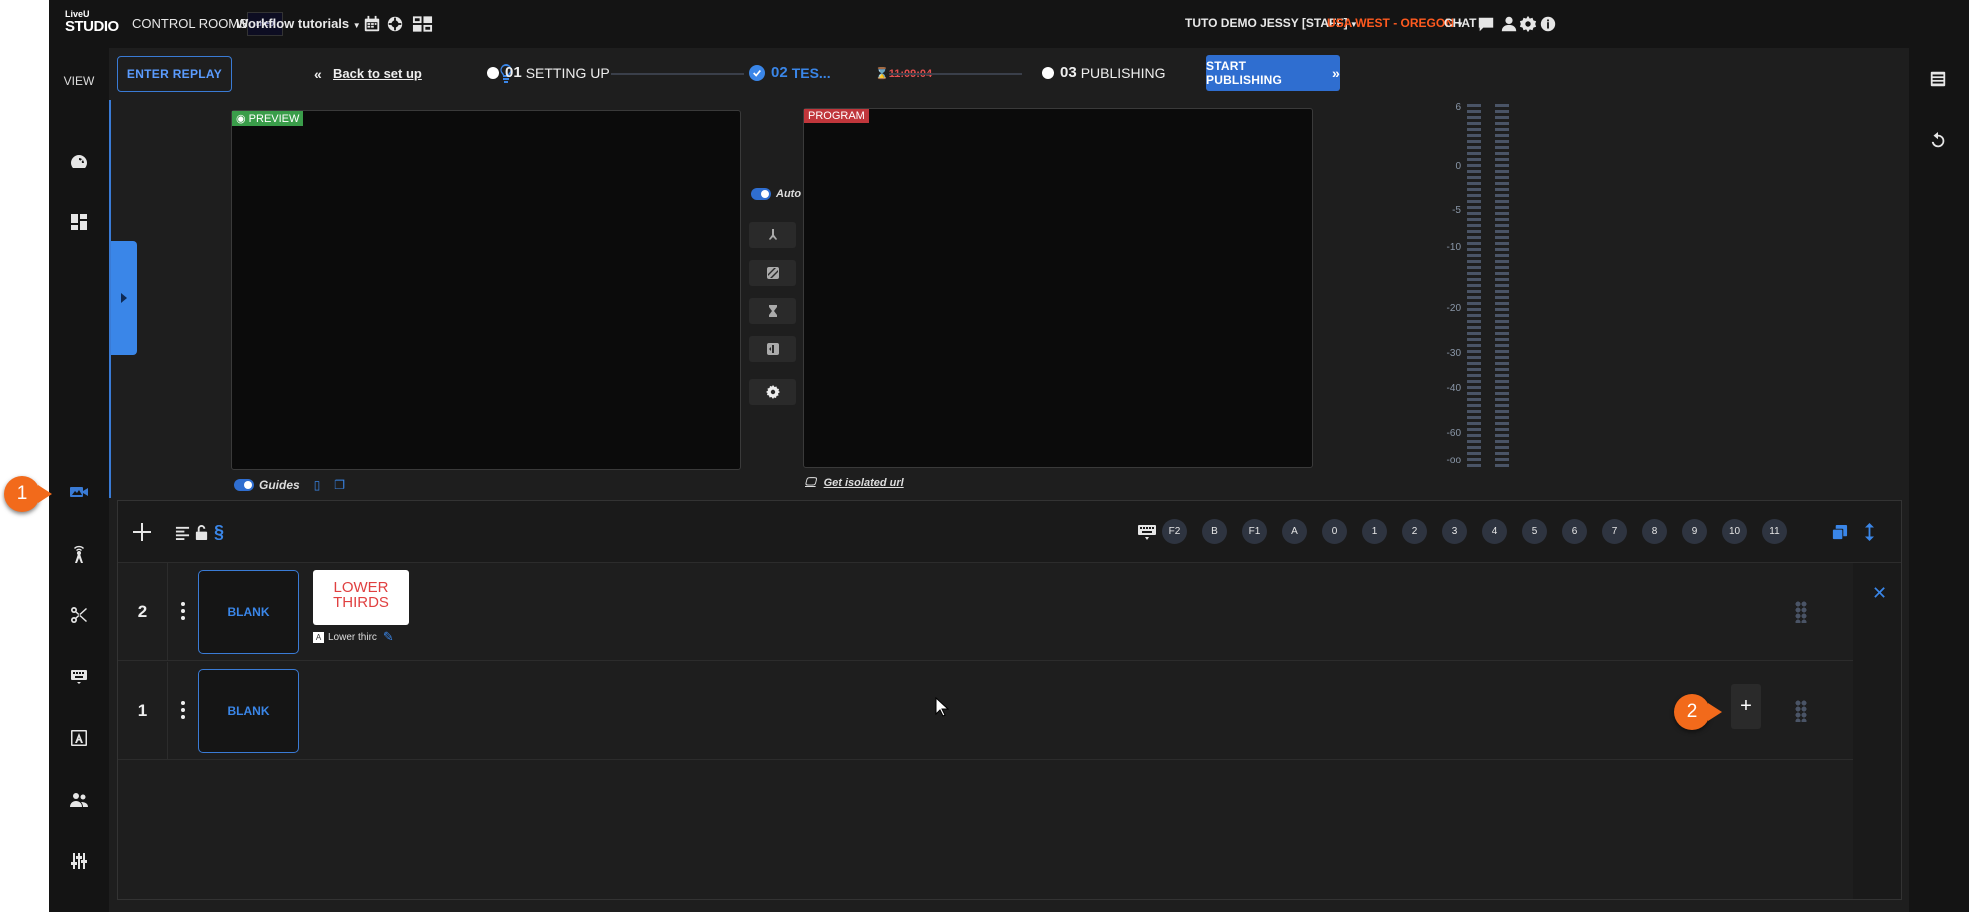 The height and width of the screenshot is (912, 1969). Describe the element at coordinates (79, 738) in the screenshot. I see `nav-text-overlay-icon` at that location.